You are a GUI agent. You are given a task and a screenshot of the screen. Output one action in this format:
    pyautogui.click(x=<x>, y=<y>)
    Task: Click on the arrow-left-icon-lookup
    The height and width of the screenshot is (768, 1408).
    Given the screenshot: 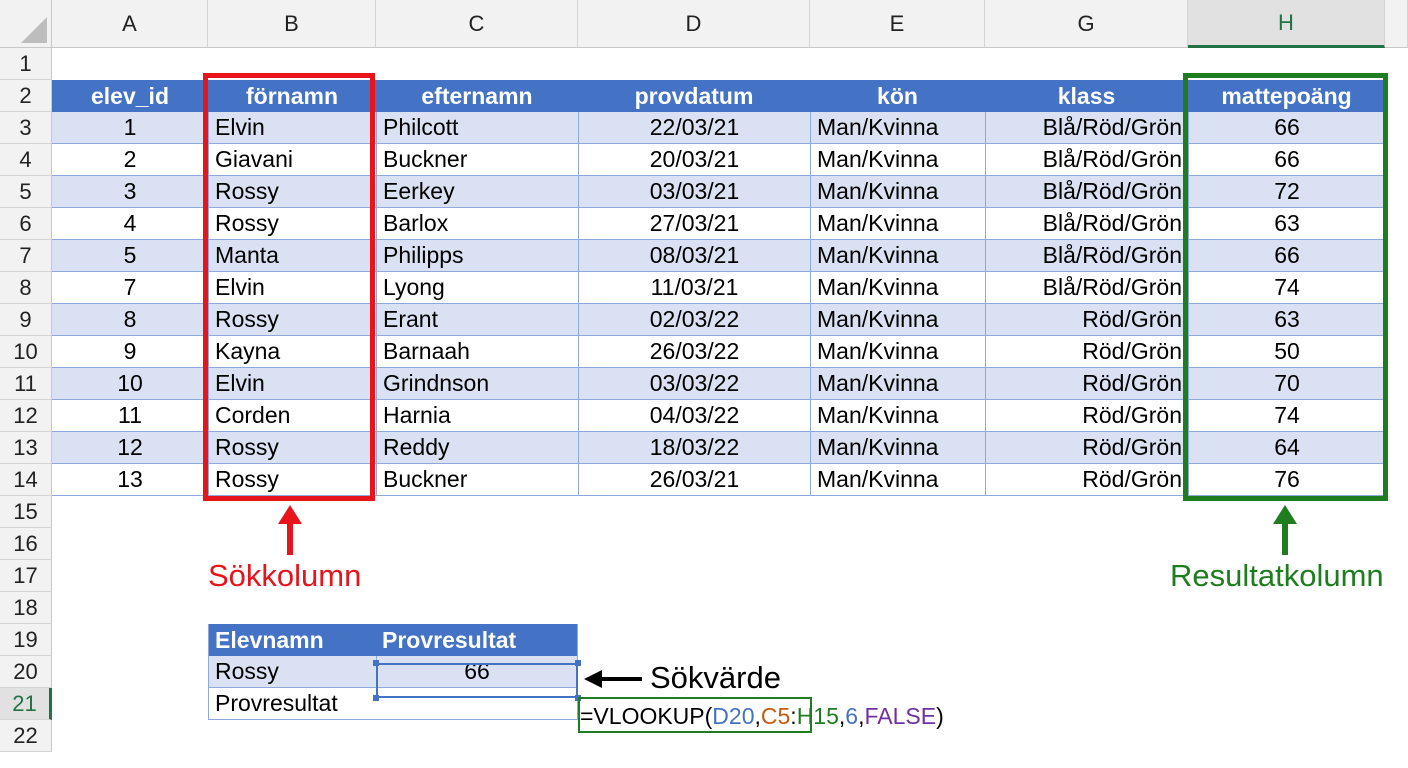 What is the action you would take?
    pyautogui.click(x=613, y=679)
    